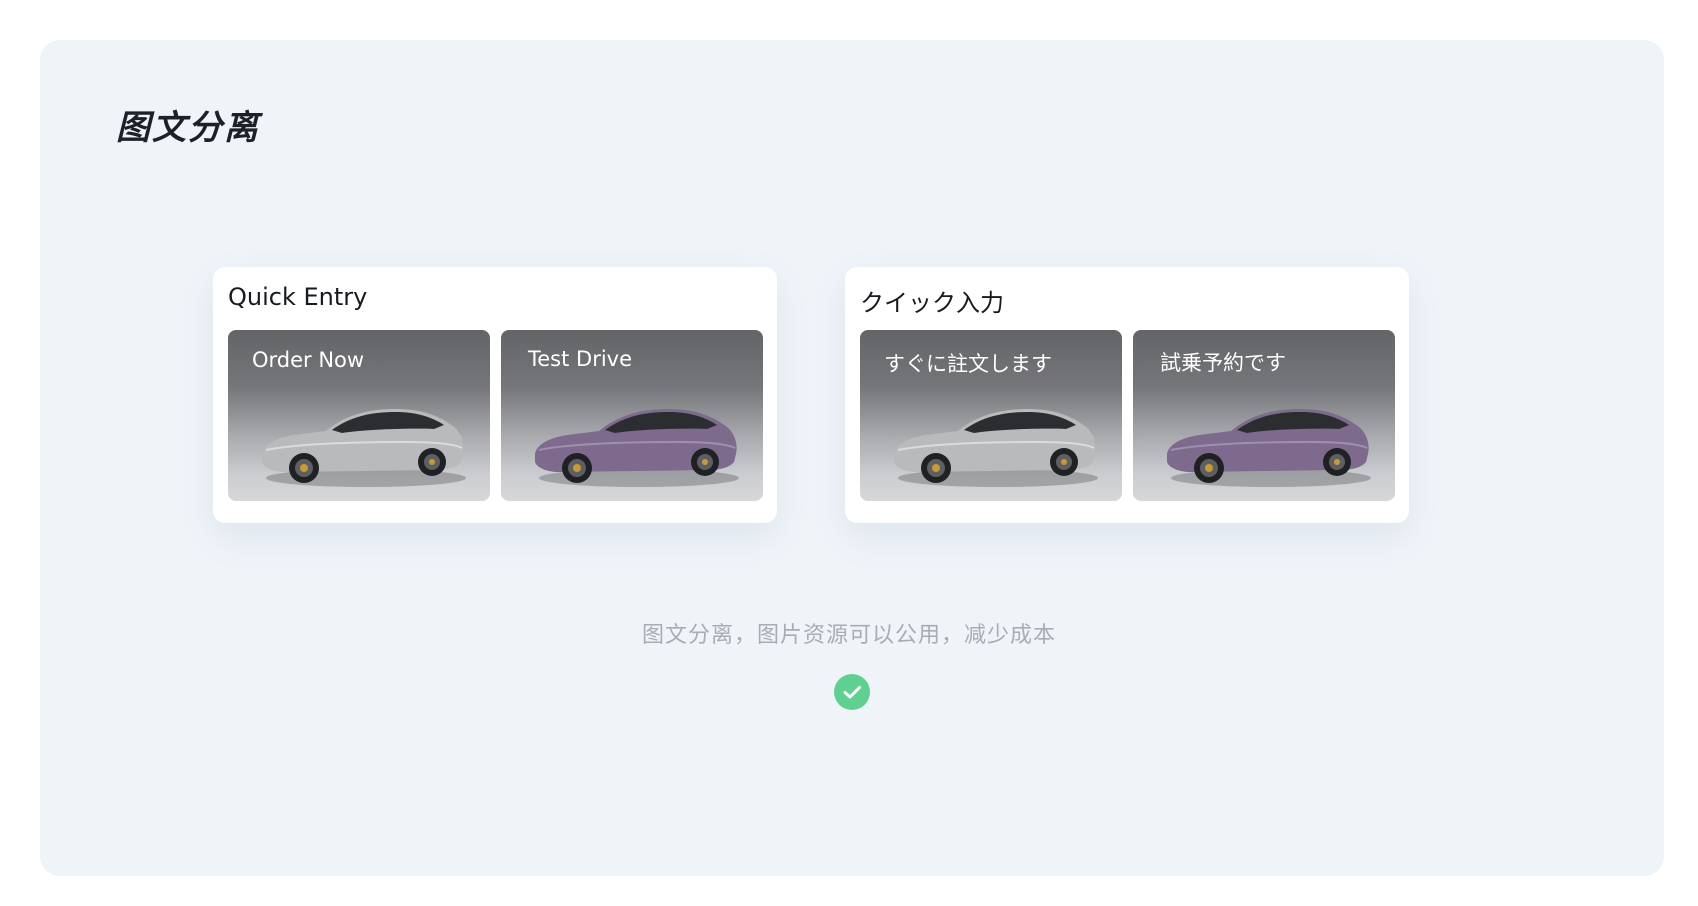 This screenshot has width=1698, height=906. I want to click on check-circle-icon, so click(852, 692).